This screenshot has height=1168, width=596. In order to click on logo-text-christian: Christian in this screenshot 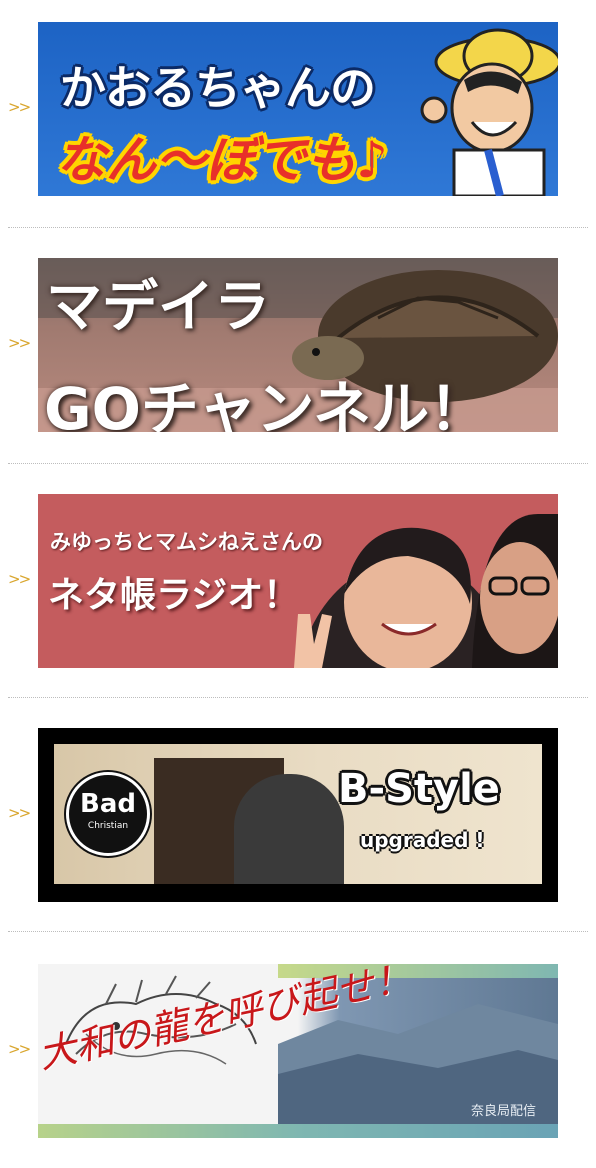, I will do `click(108, 826)`.